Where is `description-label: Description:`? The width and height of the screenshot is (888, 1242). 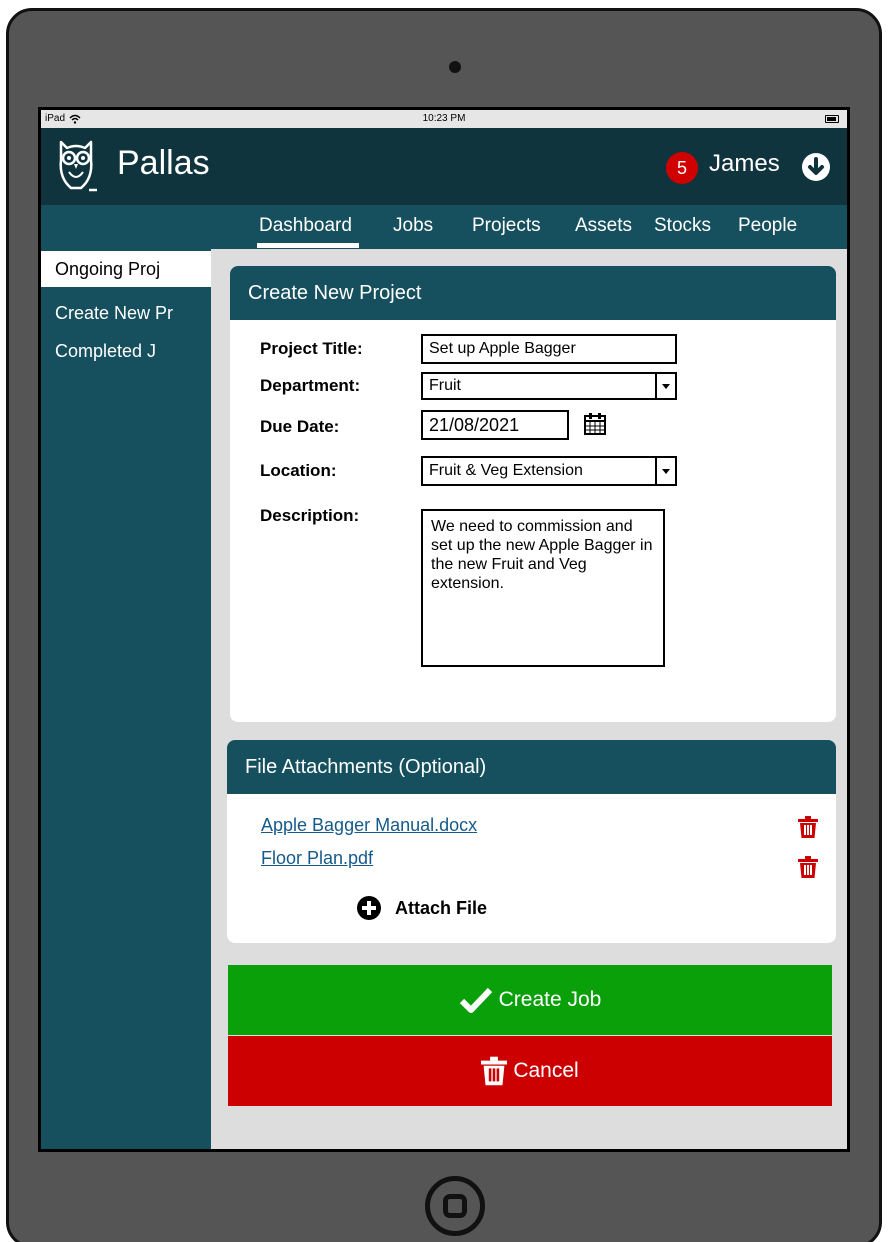
description-label: Description: is located at coordinates (310, 515).